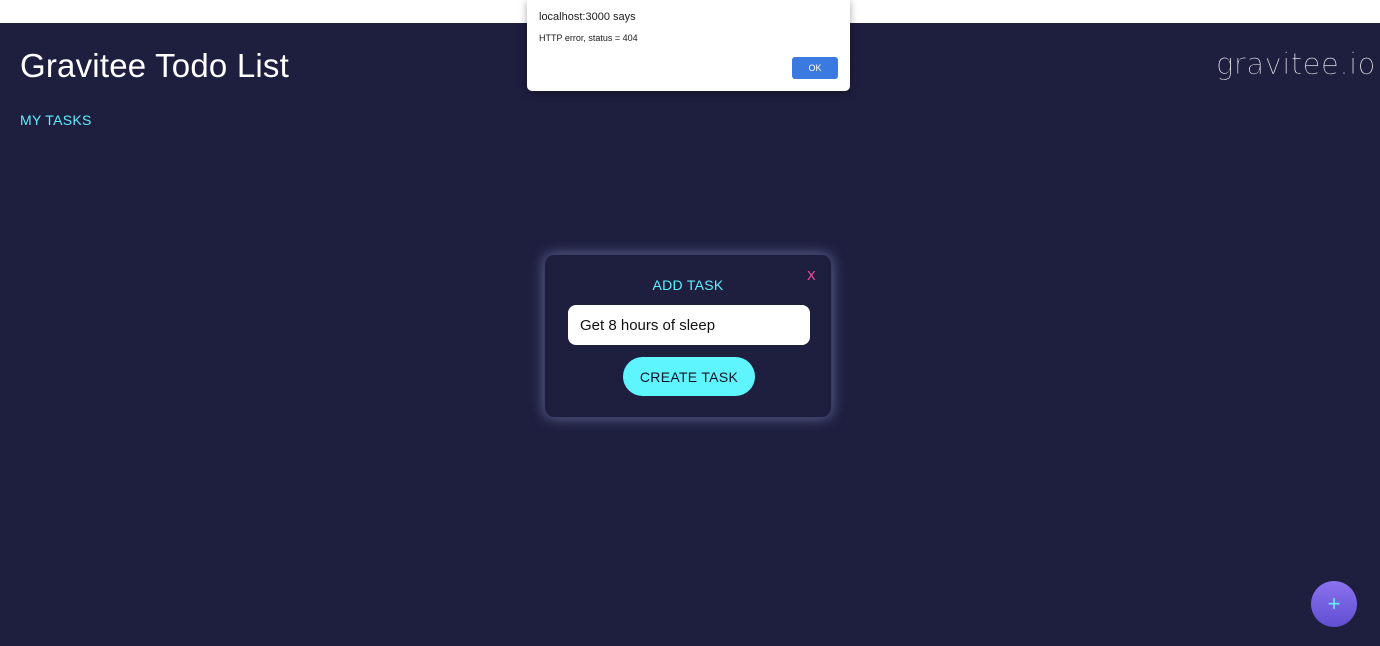 The height and width of the screenshot is (646, 1380). What do you see at coordinates (1296, 64) in the screenshot?
I see `gravitee-logo: gravitee.io` at bounding box center [1296, 64].